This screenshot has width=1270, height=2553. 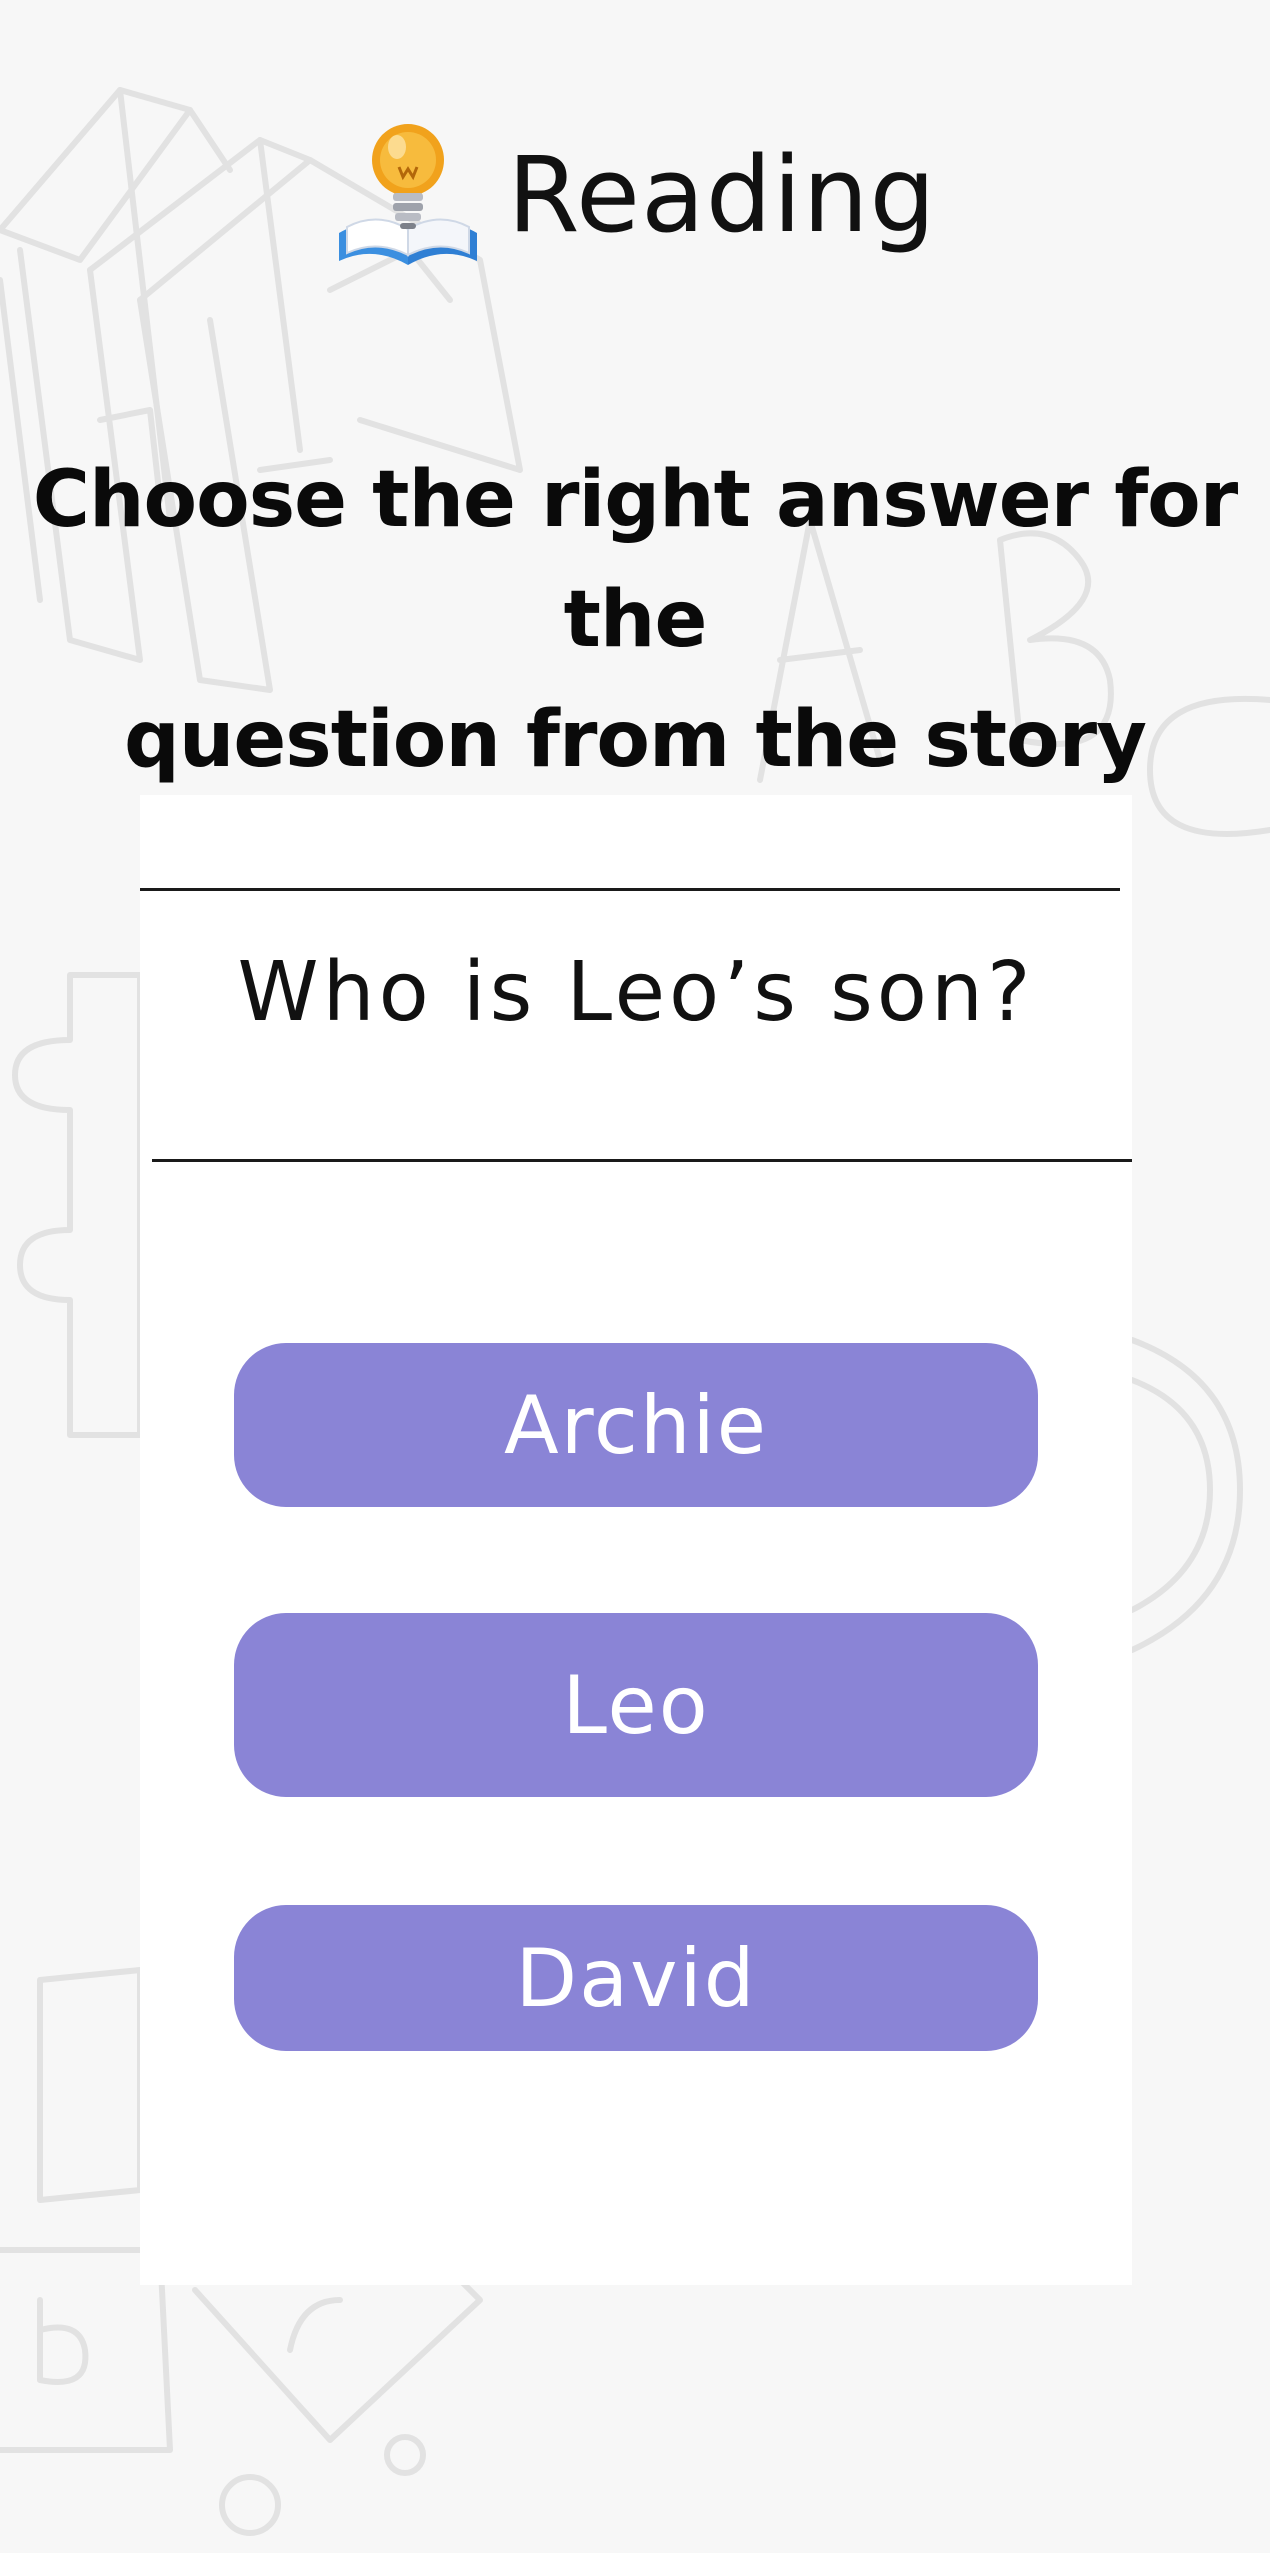 I want to click on answer-label: Archie, so click(x=636, y=1425).